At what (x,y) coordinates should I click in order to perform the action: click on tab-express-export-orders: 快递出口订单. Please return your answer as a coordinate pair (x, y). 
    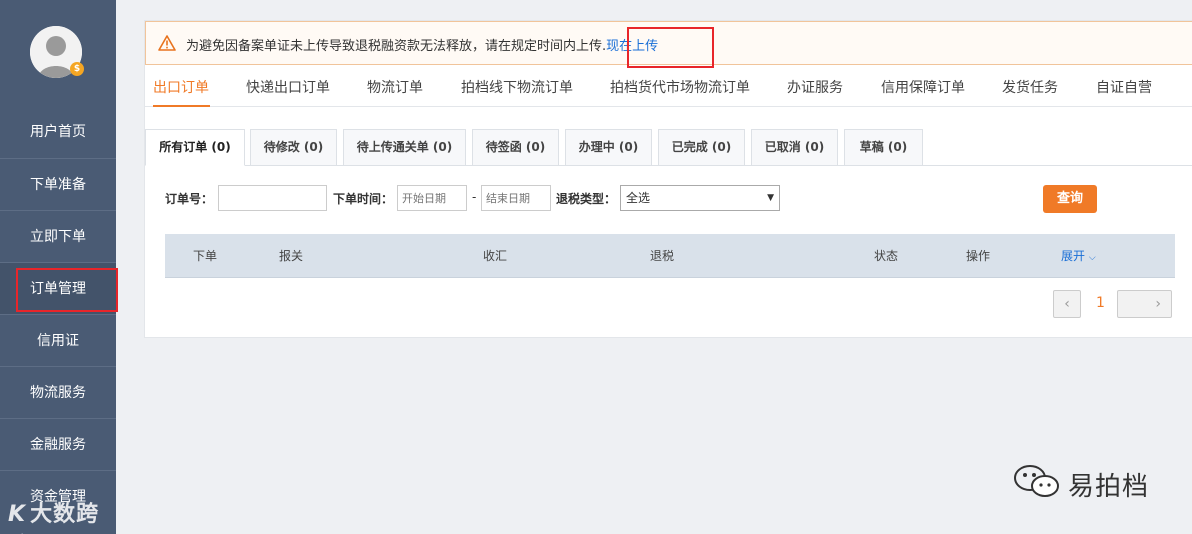
    Looking at the image, I should click on (288, 87).